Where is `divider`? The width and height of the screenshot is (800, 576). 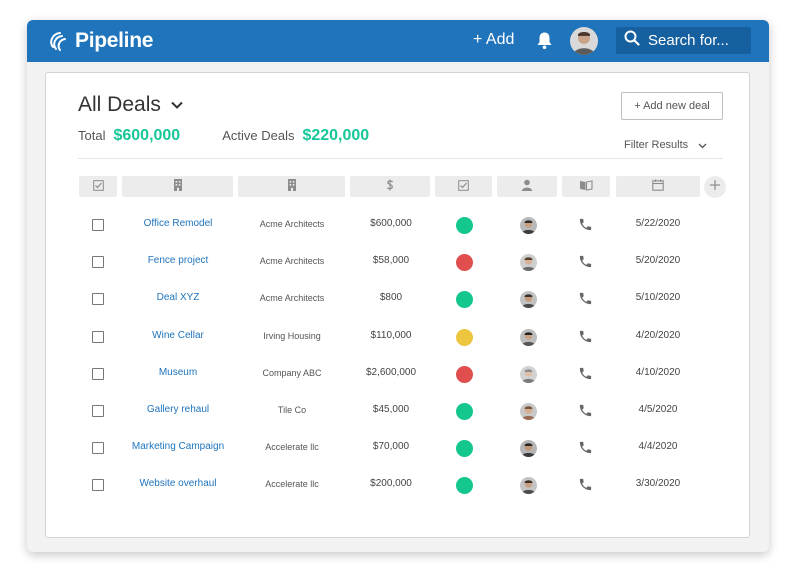 divider is located at coordinates (400, 158).